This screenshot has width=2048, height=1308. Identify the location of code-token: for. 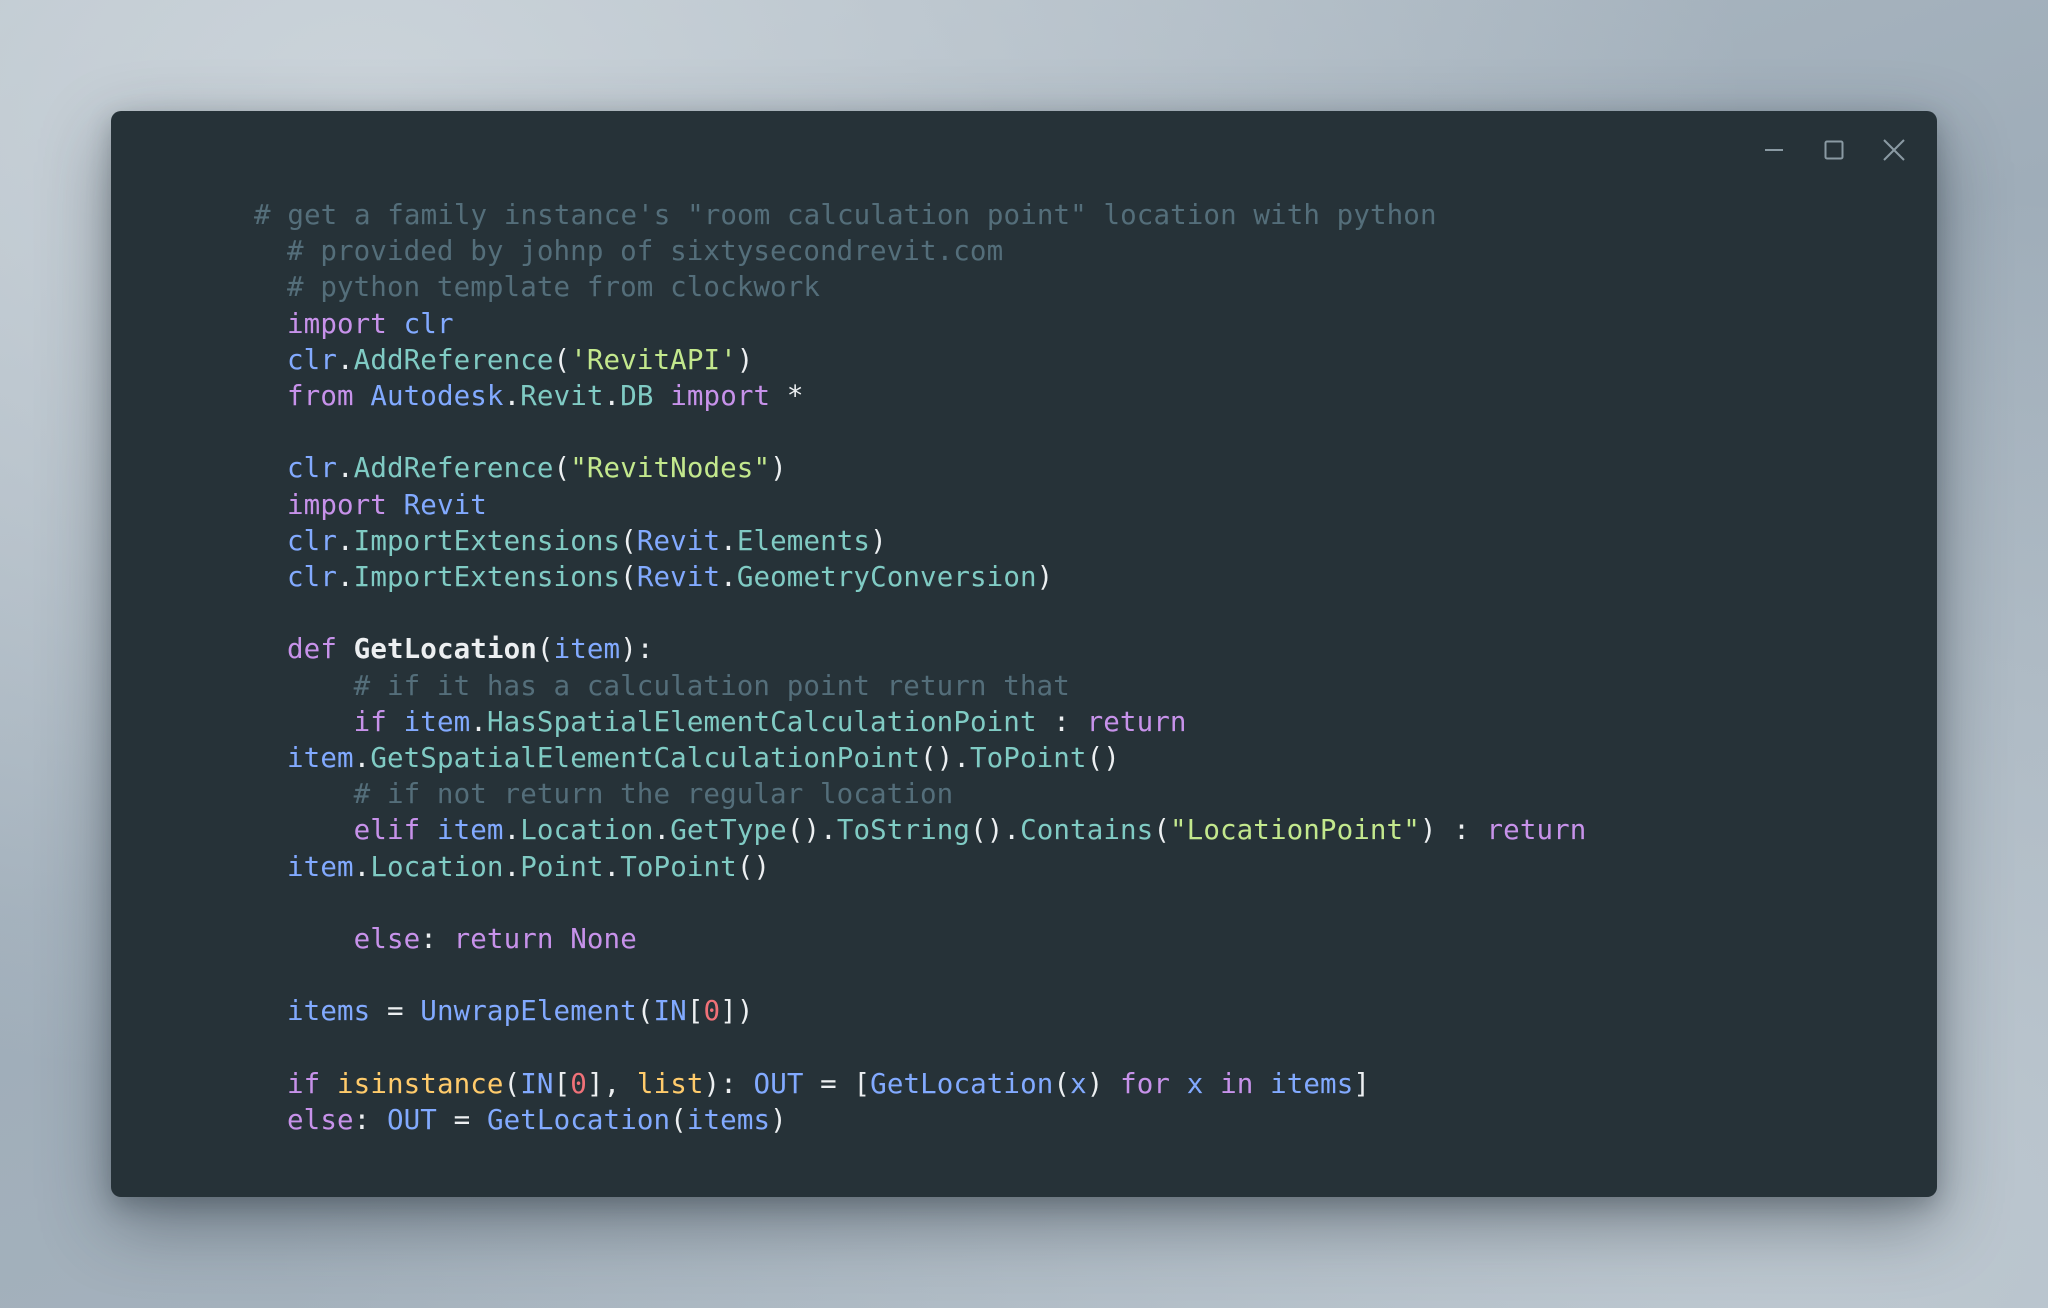
(1145, 1083).